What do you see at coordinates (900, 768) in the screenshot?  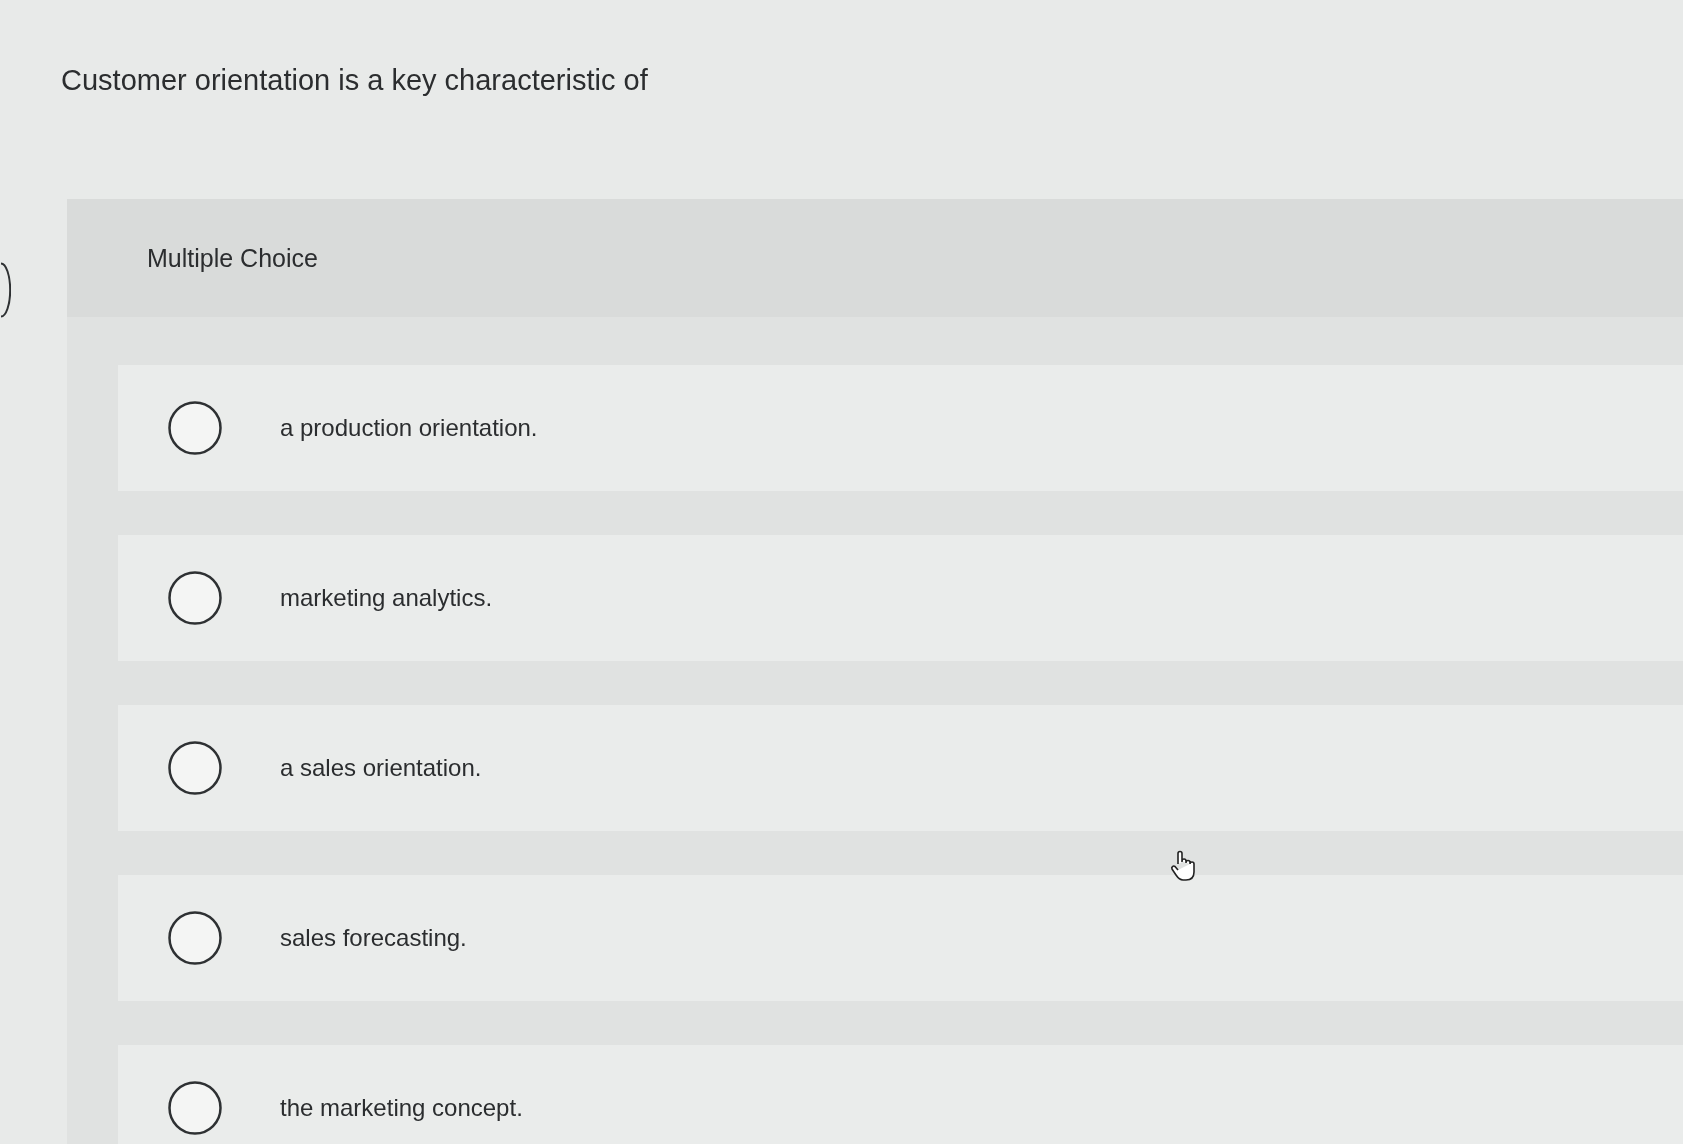 I see `answer-option: a sales orientation.` at bounding box center [900, 768].